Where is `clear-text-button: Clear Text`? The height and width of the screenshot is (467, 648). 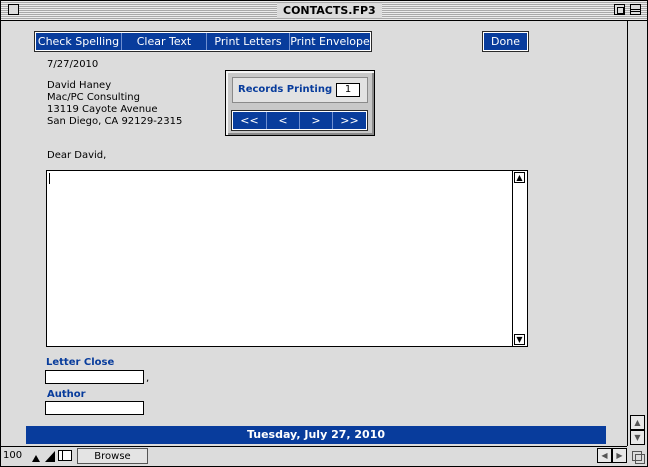 clear-text-button: Clear Text is located at coordinates (164, 41).